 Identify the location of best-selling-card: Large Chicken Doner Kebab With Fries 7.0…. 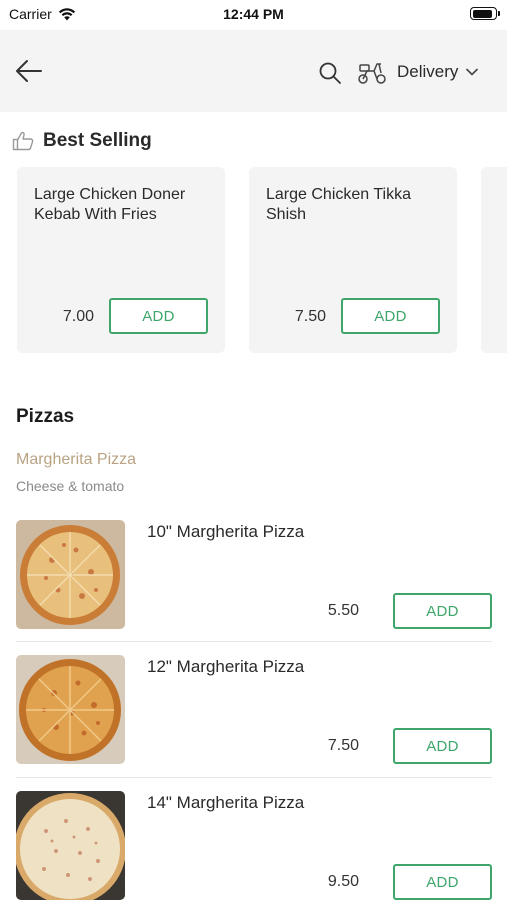
(121, 260).